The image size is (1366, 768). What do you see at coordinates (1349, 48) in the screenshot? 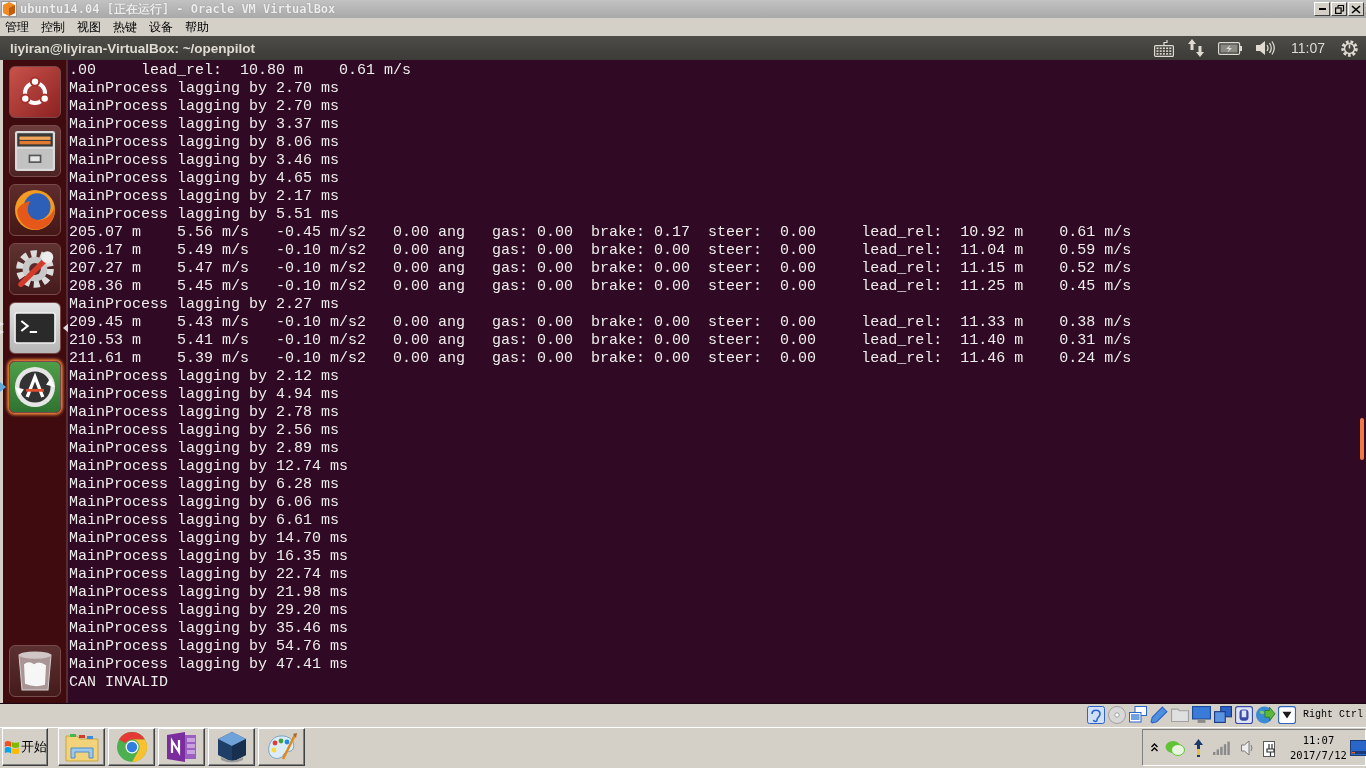
I see `gear-icon` at bounding box center [1349, 48].